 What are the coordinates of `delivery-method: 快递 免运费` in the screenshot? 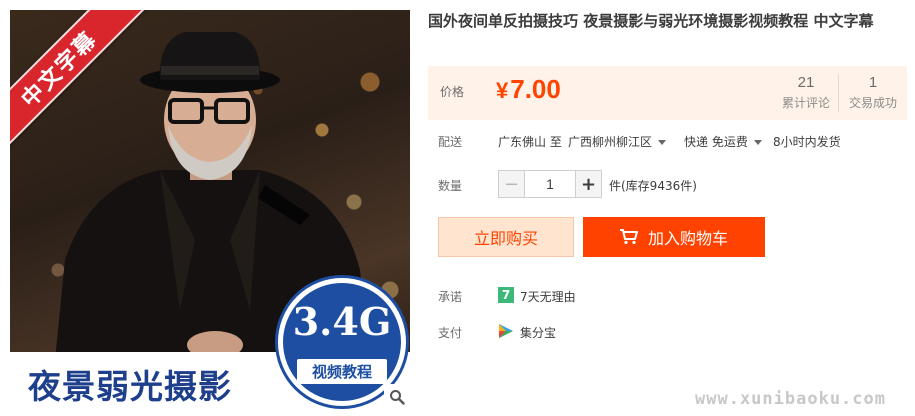 It's located at (716, 142).